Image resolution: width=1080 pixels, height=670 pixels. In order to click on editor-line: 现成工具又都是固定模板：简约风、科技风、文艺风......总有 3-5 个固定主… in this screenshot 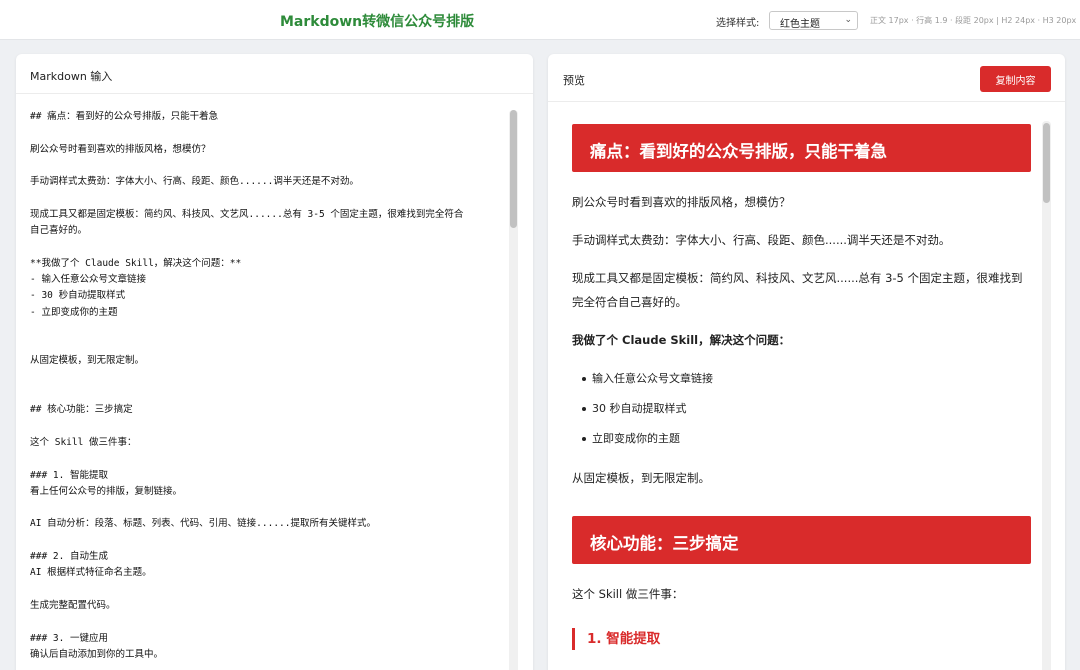, I will do `click(247, 214)`.